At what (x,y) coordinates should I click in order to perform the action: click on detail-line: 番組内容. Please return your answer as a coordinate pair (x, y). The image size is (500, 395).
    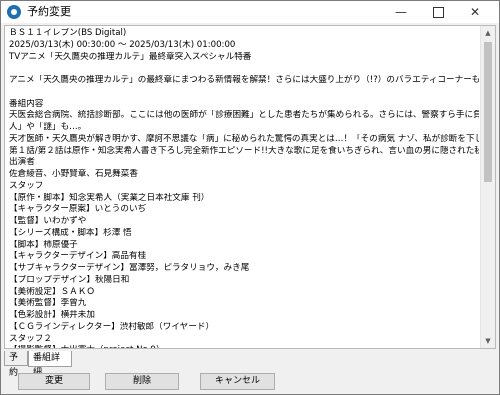
    Looking at the image, I should click on (26, 103).